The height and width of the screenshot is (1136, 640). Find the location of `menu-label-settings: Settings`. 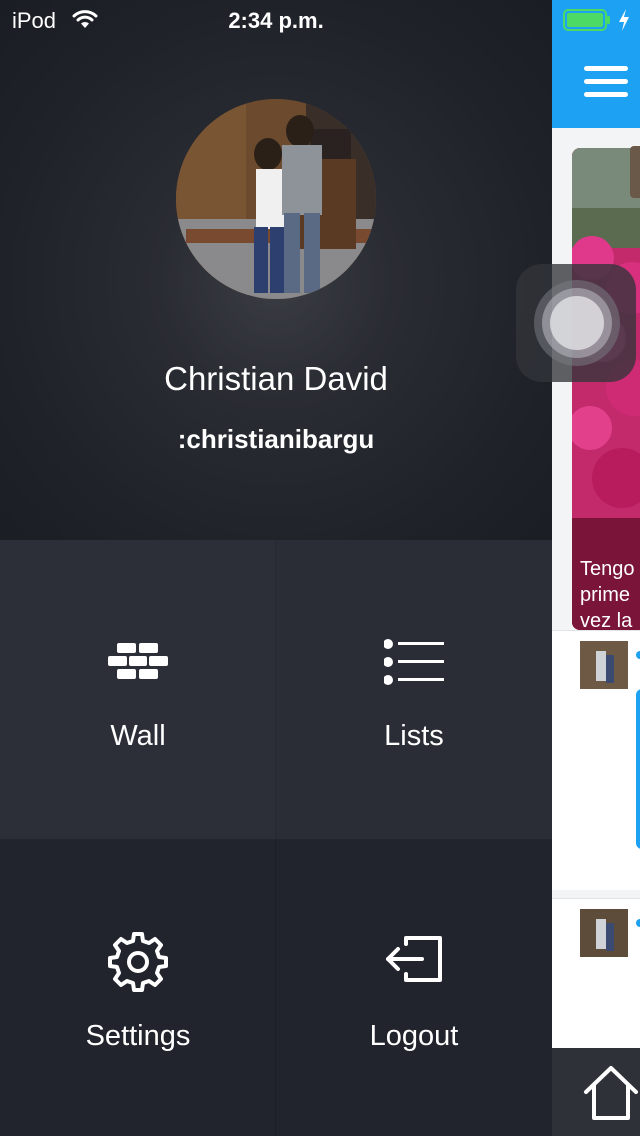

menu-label-settings: Settings is located at coordinates (138, 1036).